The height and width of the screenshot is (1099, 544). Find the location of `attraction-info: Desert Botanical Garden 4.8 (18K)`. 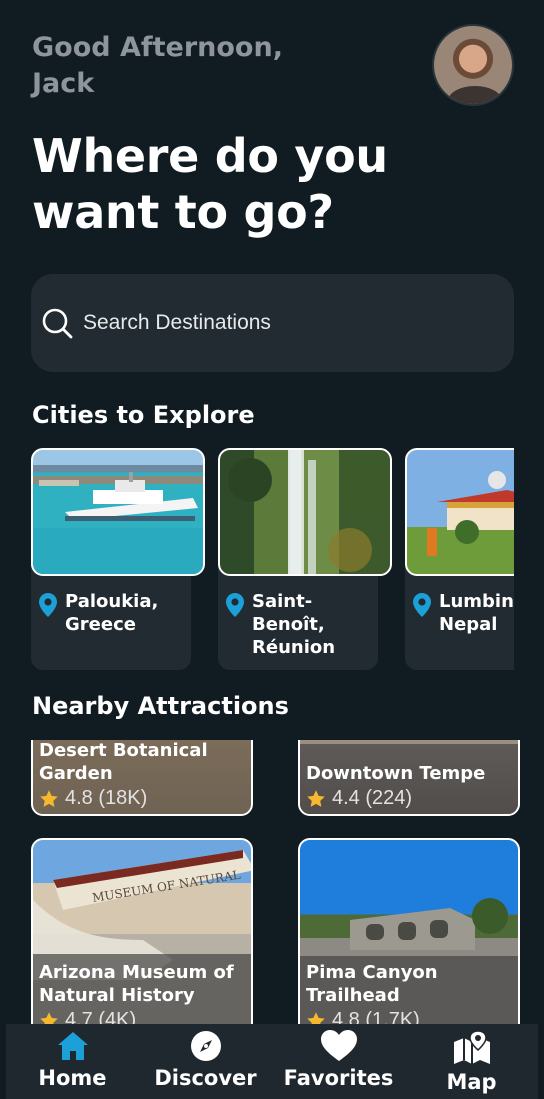

attraction-info: Desert Botanical Garden 4.8 (18K) is located at coordinates (143, 775).